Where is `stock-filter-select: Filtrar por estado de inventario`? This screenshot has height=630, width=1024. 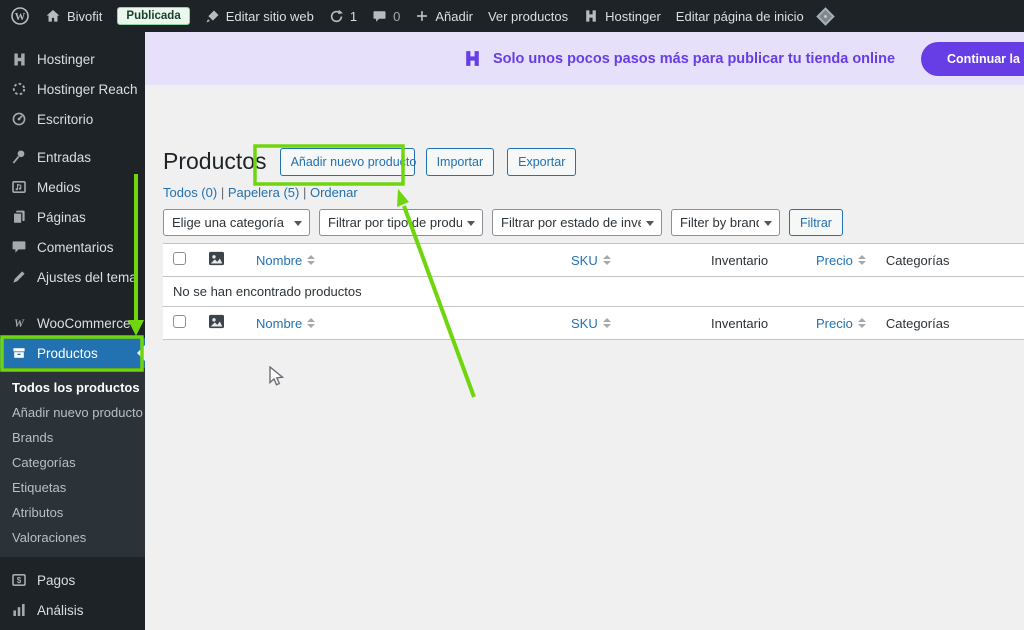 stock-filter-select: Filtrar por estado de inventario is located at coordinates (577, 222).